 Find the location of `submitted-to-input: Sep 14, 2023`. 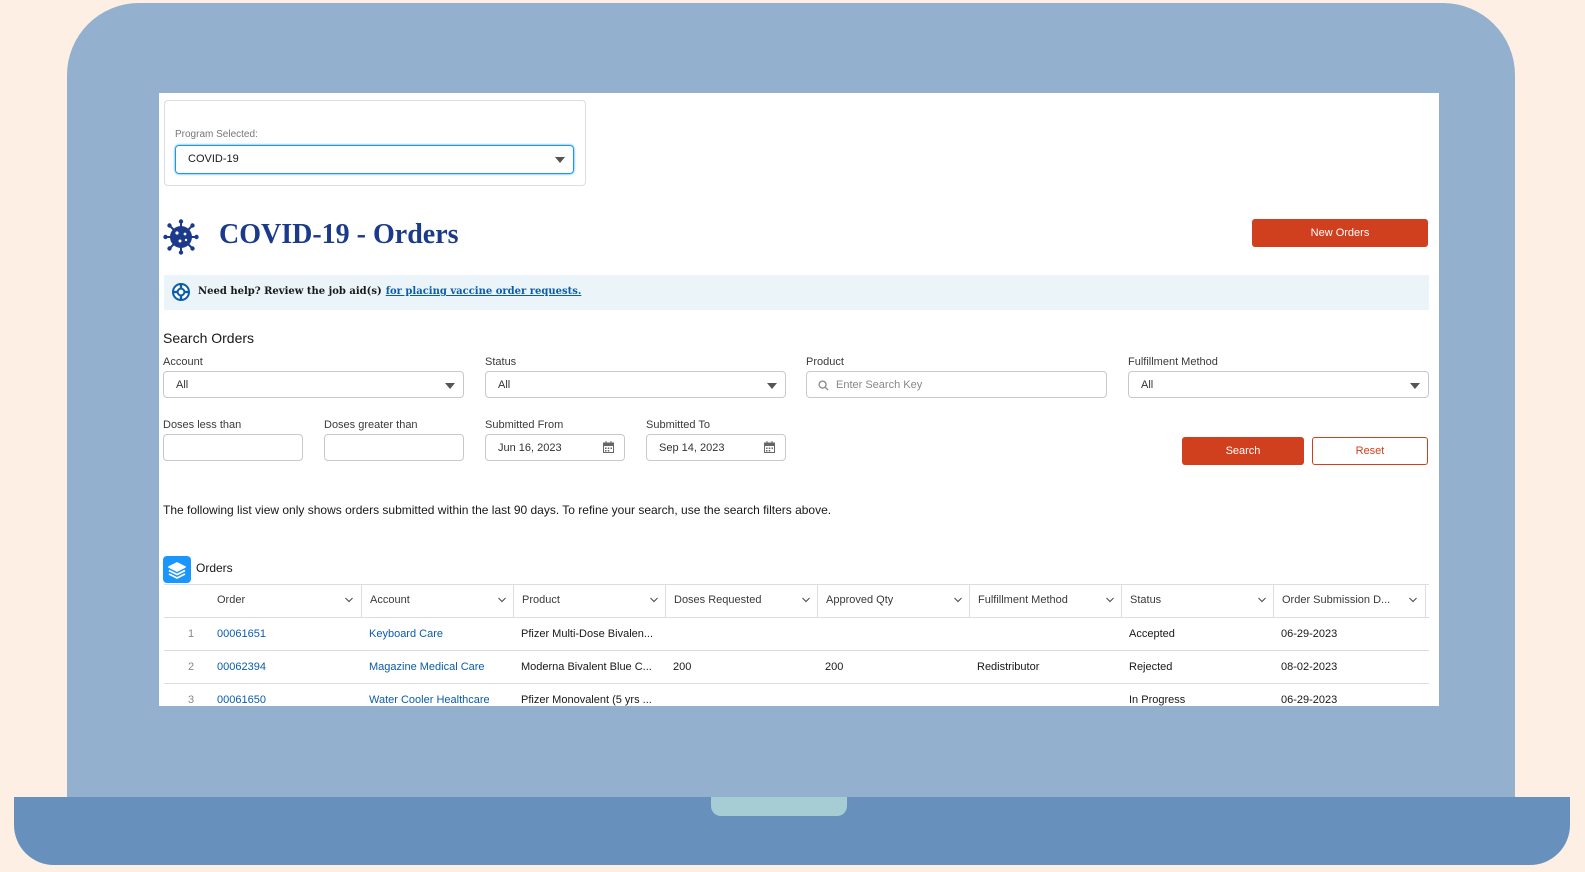

submitted-to-input: Sep 14, 2023 is located at coordinates (716, 447).